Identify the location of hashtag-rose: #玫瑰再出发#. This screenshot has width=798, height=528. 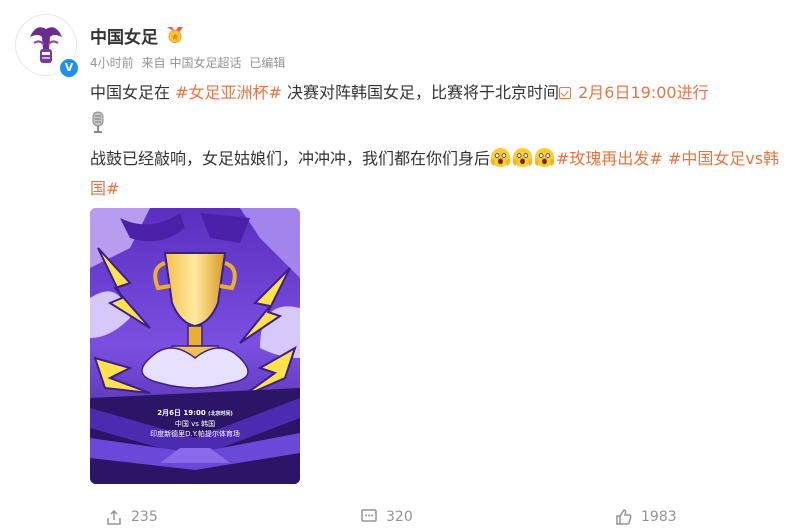
(609, 158).